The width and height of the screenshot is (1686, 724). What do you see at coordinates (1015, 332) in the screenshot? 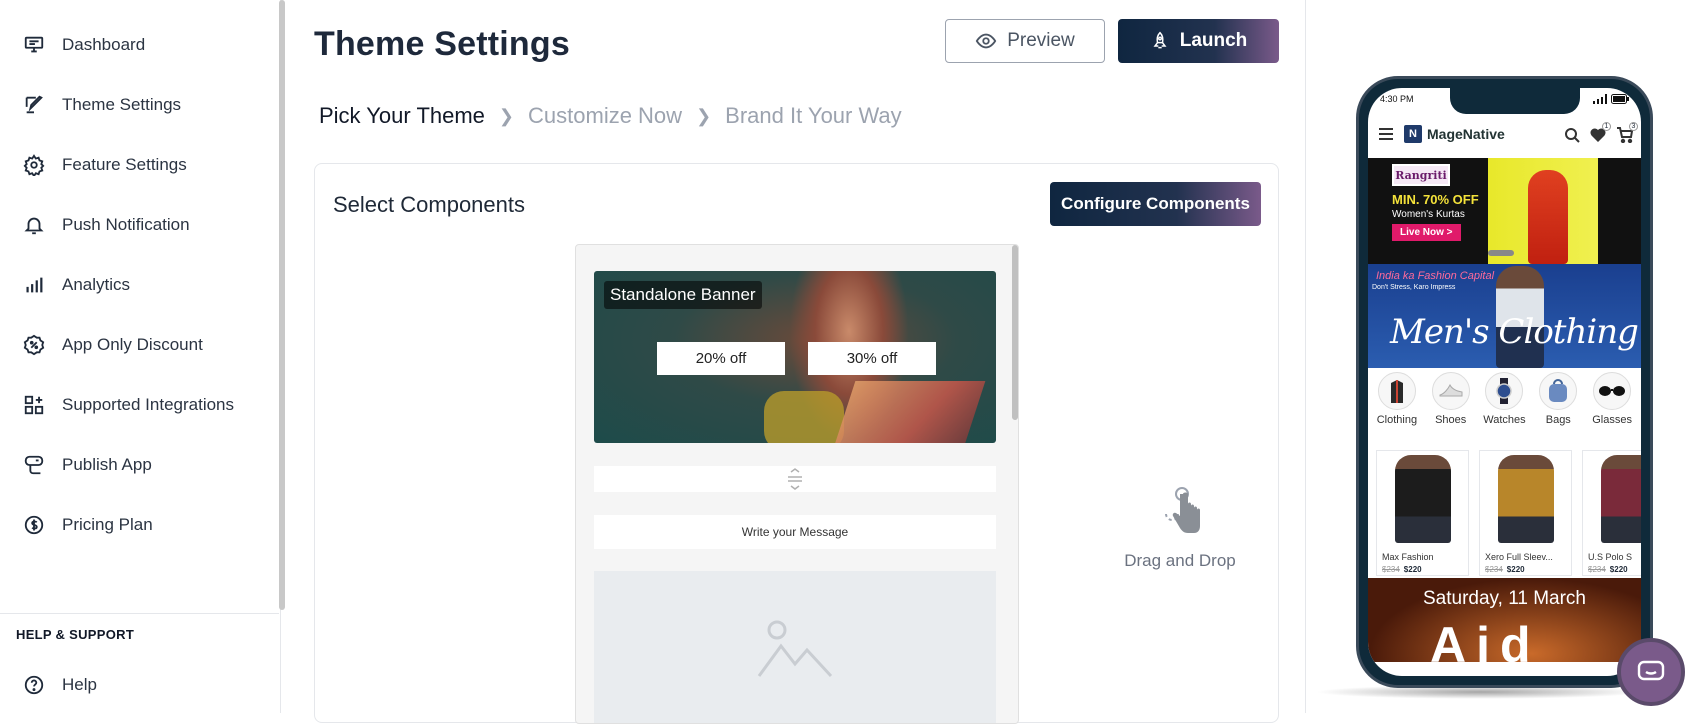
I see `builder-scrollbar` at bounding box center [1015, 332].